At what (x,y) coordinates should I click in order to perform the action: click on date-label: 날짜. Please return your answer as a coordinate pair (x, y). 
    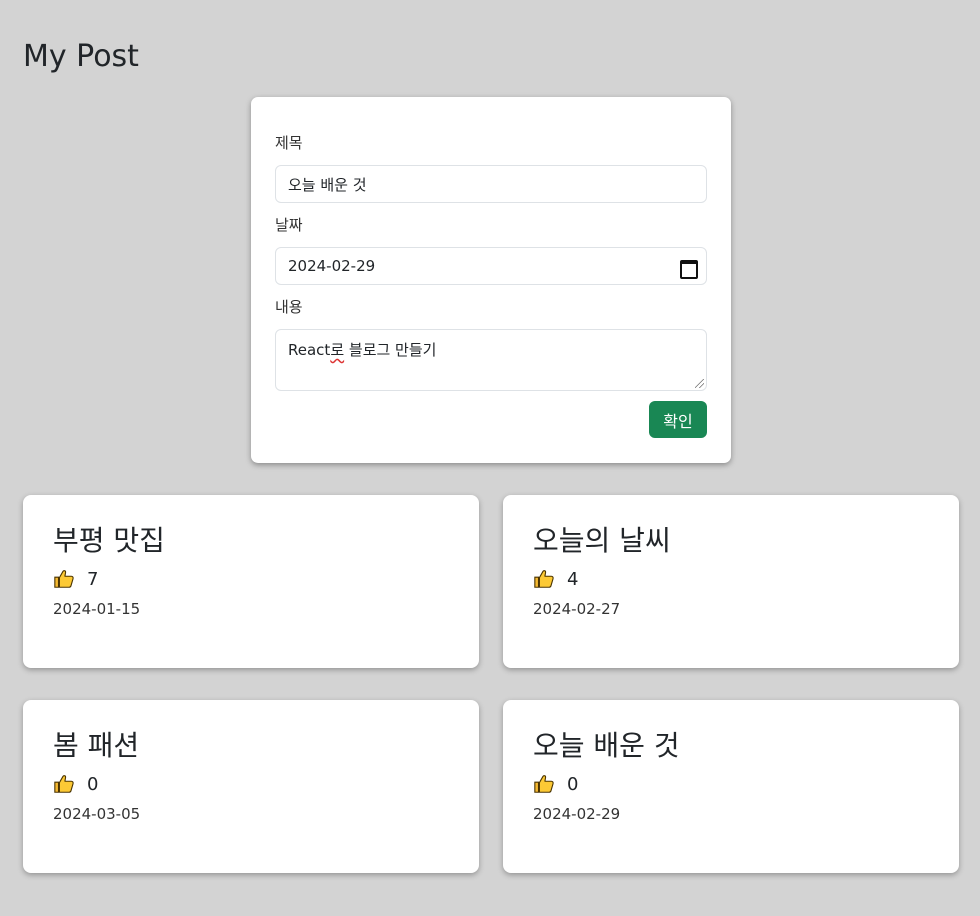
    Looking at the image, I should click on (289, 225).